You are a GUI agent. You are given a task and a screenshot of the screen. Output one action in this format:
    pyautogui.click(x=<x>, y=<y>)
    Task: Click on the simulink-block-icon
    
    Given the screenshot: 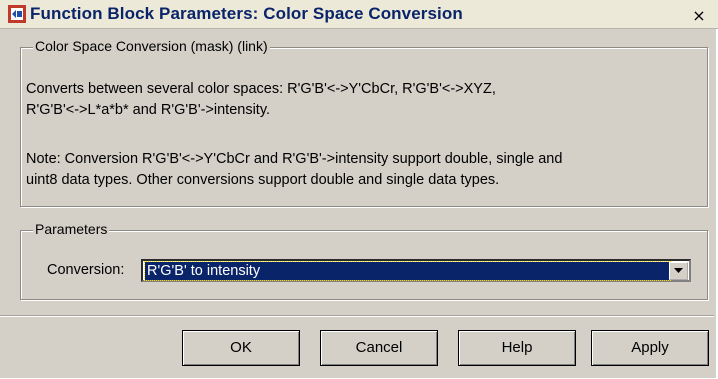 What is the action you would take?
    pyautogui.click(x=17, y=14)
    